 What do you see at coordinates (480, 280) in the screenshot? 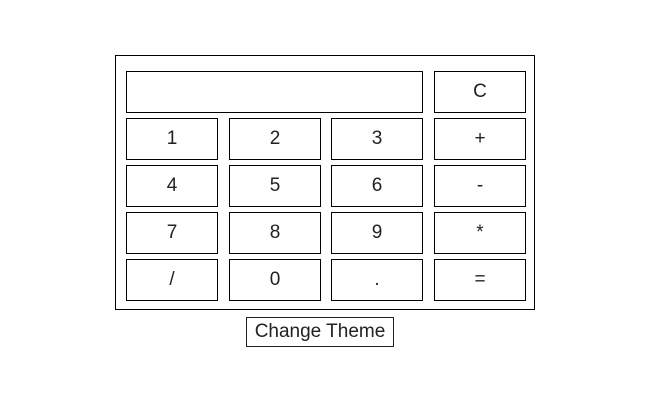
I see `equals-button: =` at bounding box center [480, 280].